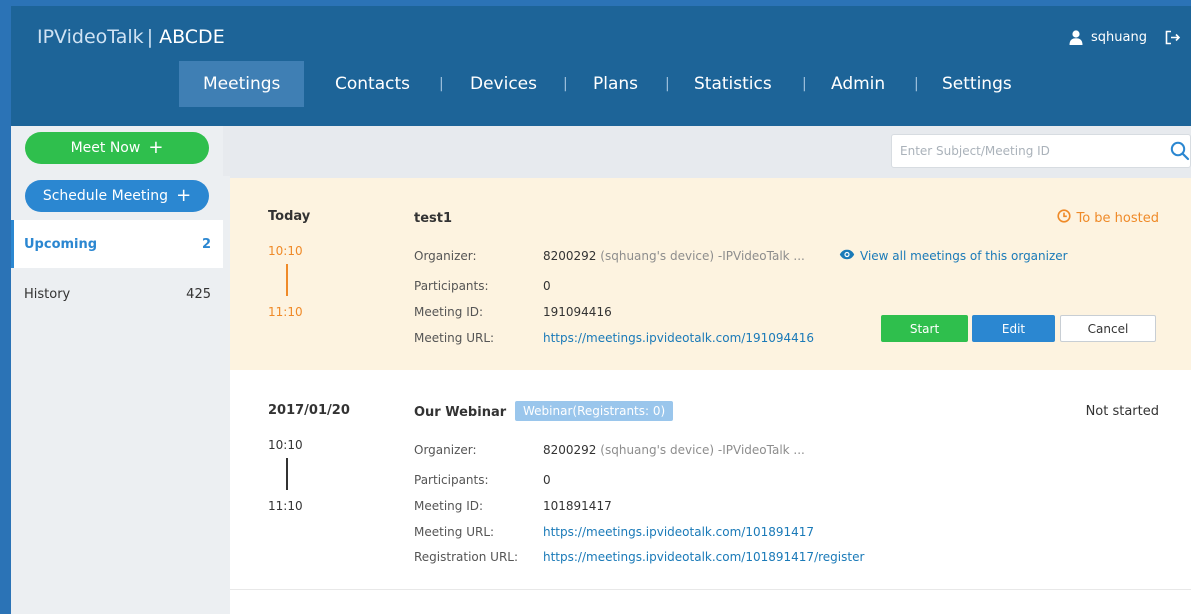 The height and width of the screenshot is (614, 1191). Describe the element at coordinates (105, 196) in the screenshot. I see `schedule-meeting-label: Schedule Meeting` at that location.